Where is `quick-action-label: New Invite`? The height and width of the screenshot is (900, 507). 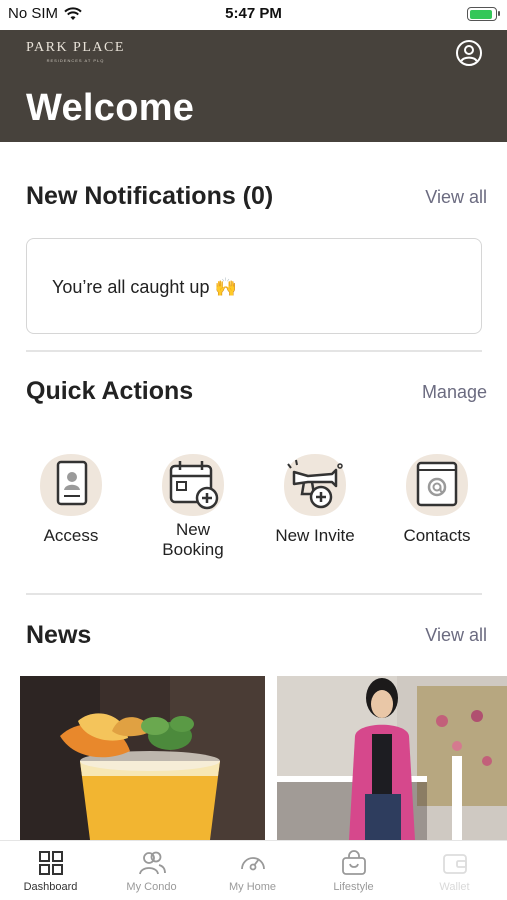
quick-action-label: New Invite is located at coordinates (315, 535).